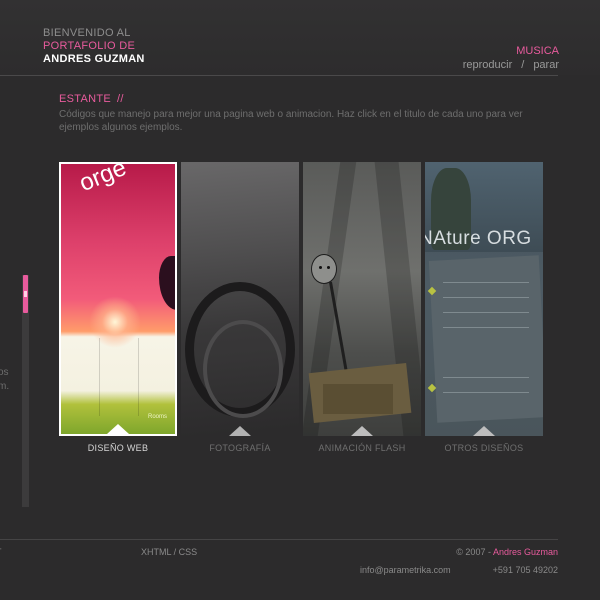  What do you see at coordinates (94, 59) in the screenshot?
I see `owner-name: ANDRES GUZMAN` at bounding box center [94, 59].